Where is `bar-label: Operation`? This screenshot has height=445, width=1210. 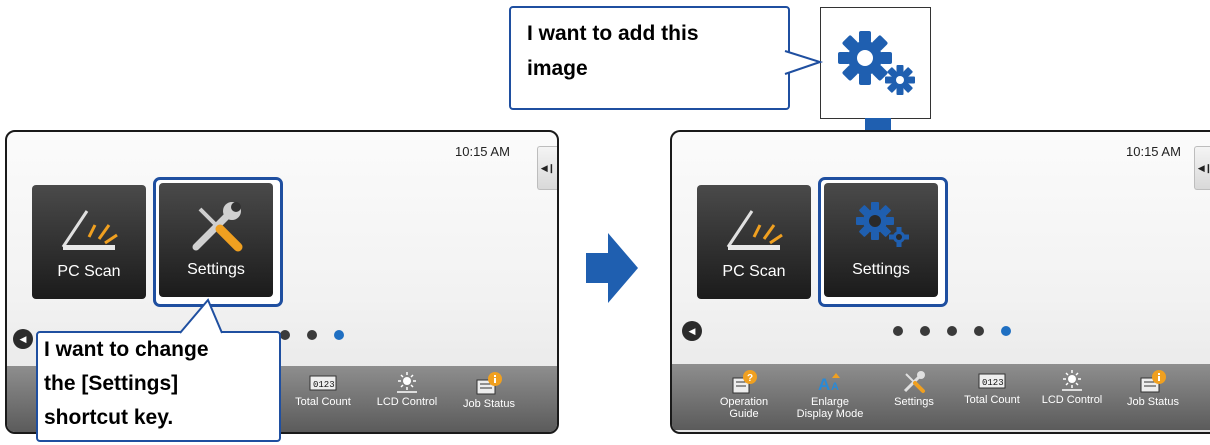
bar-label: Operation is located at coordinates (744, 402).